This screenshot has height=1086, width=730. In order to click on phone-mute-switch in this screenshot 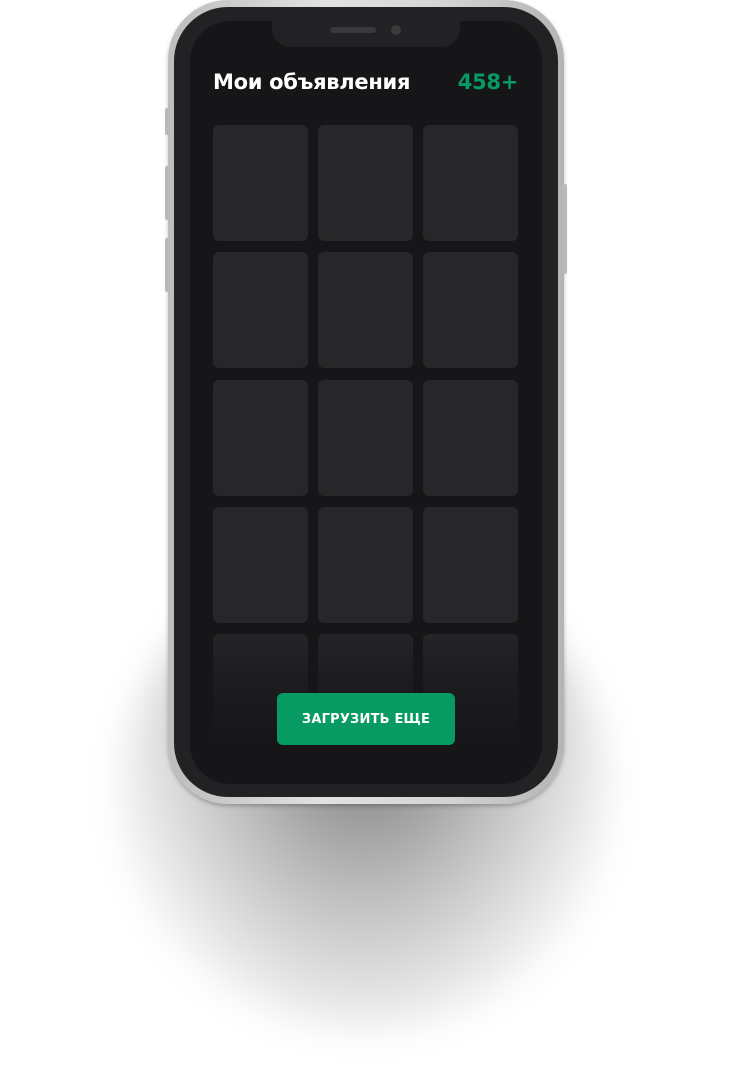, I will do `click(167, 121)`.